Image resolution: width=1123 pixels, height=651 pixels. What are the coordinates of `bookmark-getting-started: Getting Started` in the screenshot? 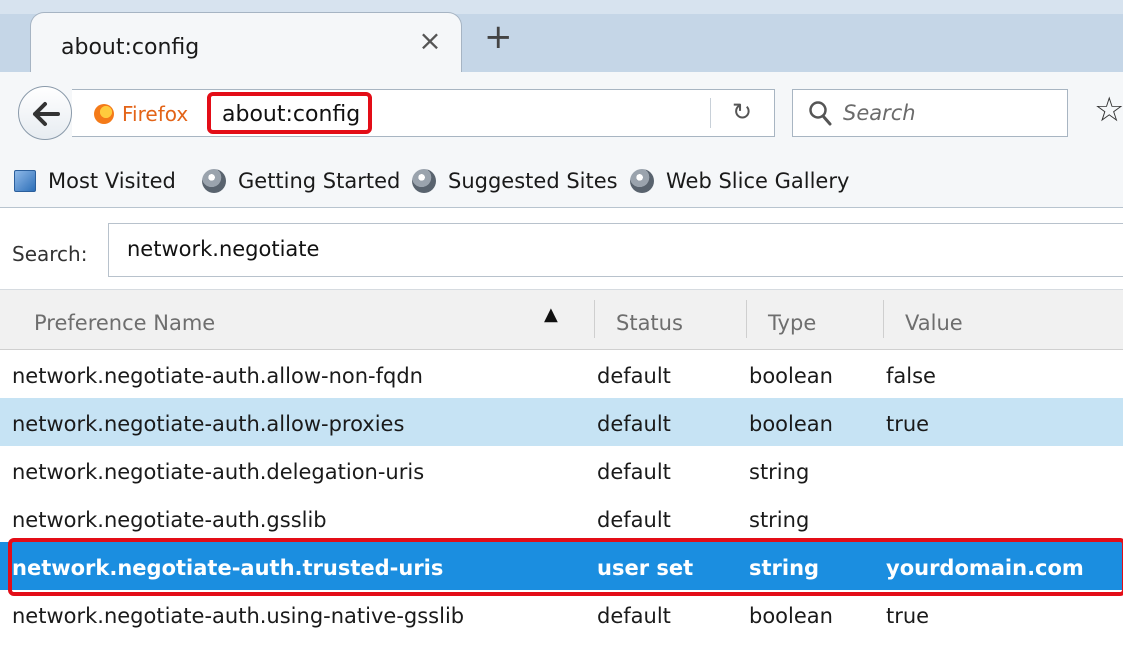 It's located at (301, 181).